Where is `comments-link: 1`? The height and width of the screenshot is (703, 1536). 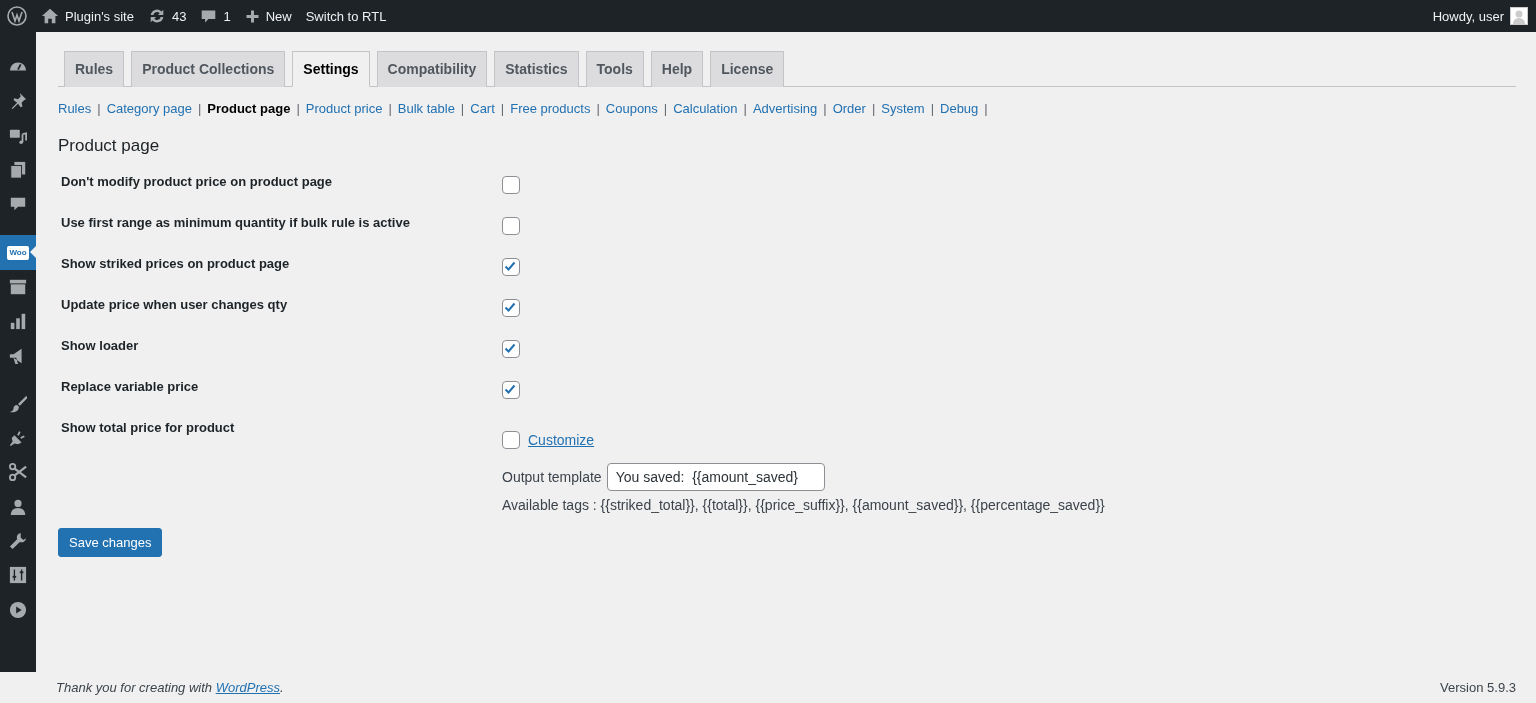 comments-link: 1 is located at coordinates (215, 16).